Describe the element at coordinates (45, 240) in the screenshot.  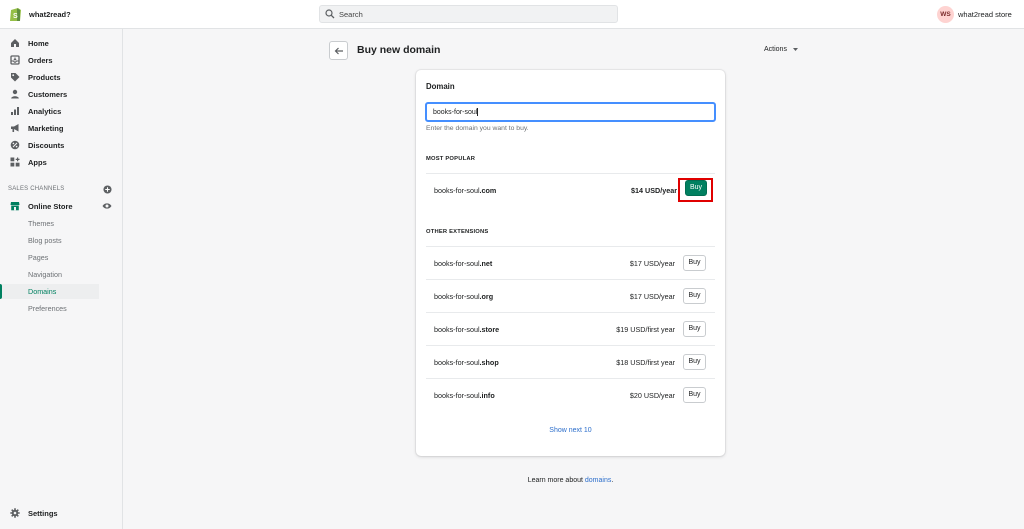
I see `sidebar-subitem-label: Blog posts` at that location.